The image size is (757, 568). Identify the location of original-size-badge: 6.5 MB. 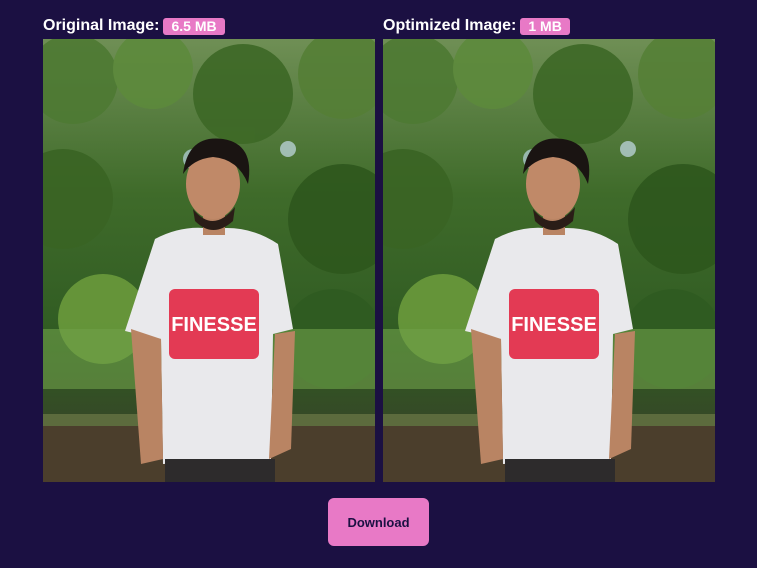
(194, 26).